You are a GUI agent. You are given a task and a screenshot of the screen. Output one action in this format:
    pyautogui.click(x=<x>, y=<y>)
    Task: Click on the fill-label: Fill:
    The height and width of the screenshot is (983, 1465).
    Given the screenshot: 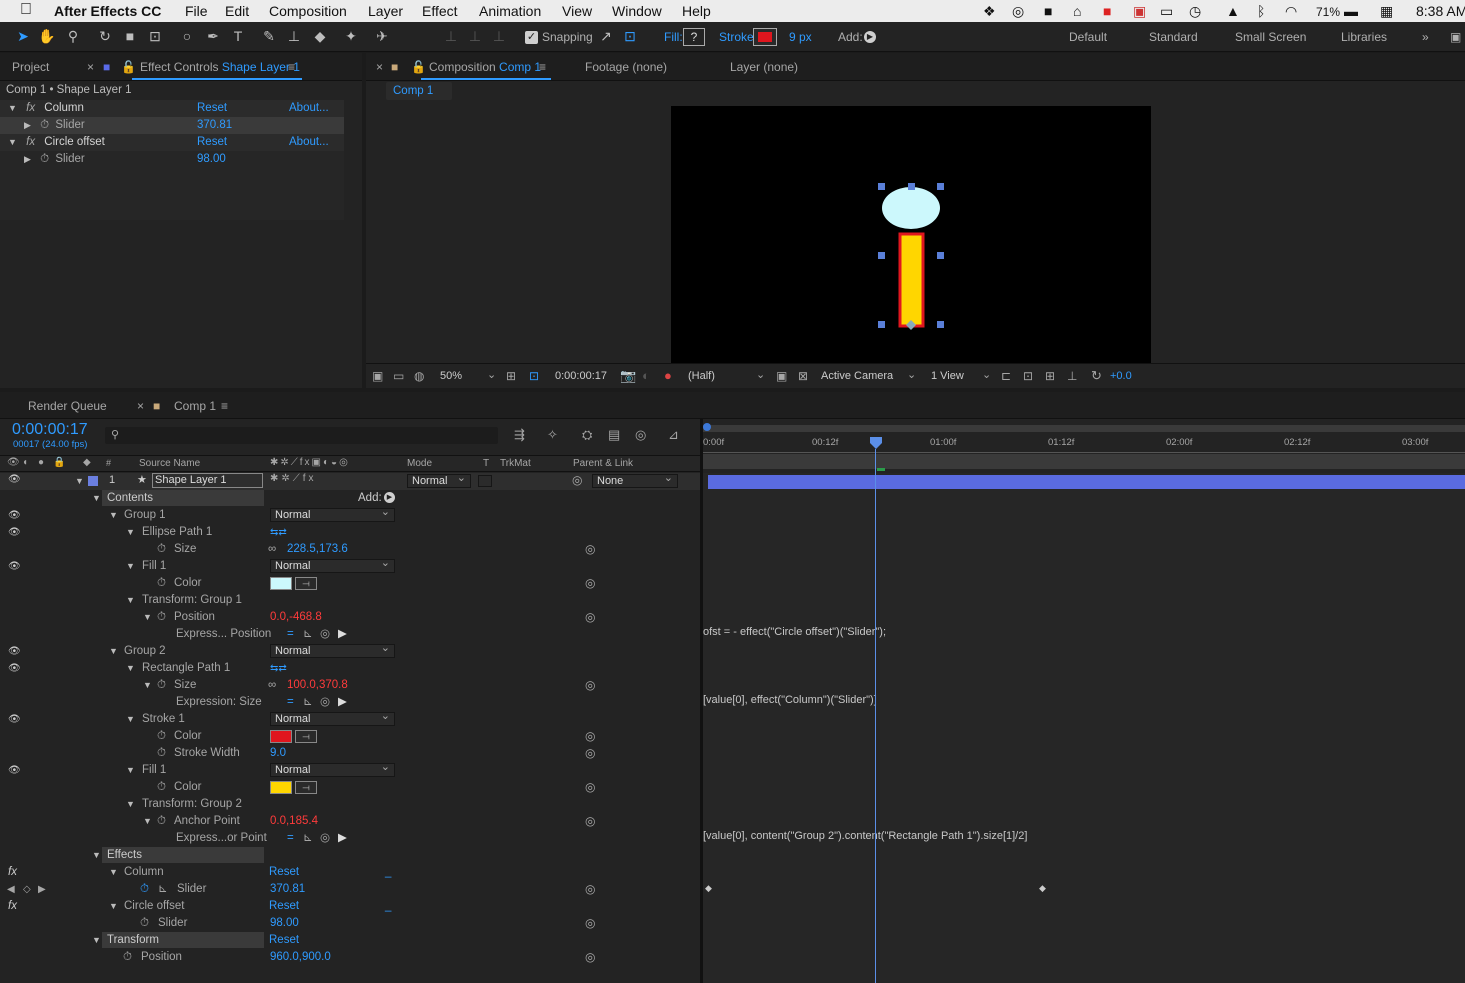 What is the action you would take?
    pyautogui.click(x=673, y=37)
    